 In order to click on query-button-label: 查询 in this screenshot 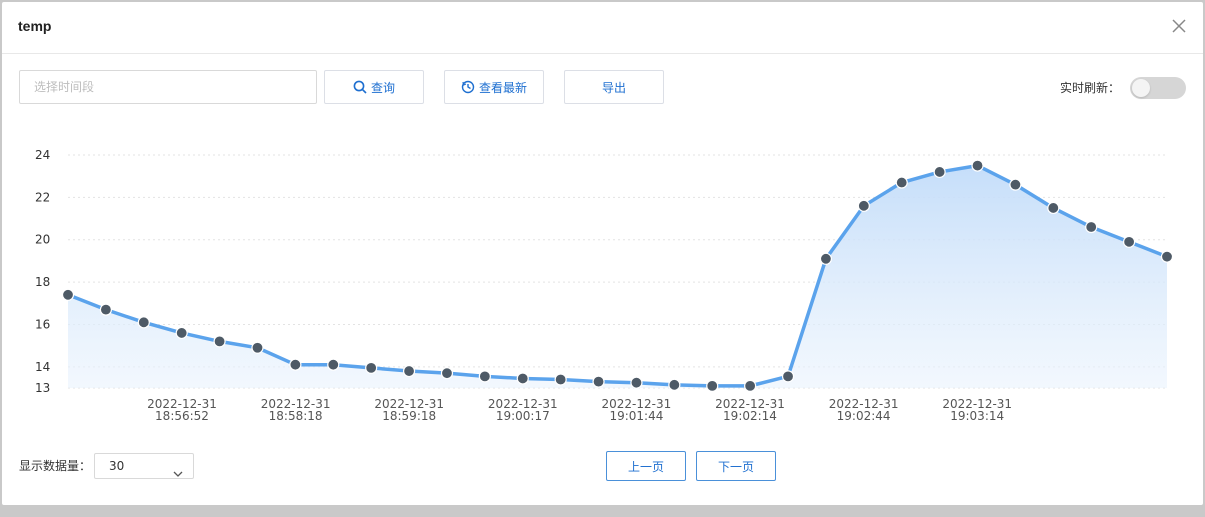, I will do `click(382, 87)`.